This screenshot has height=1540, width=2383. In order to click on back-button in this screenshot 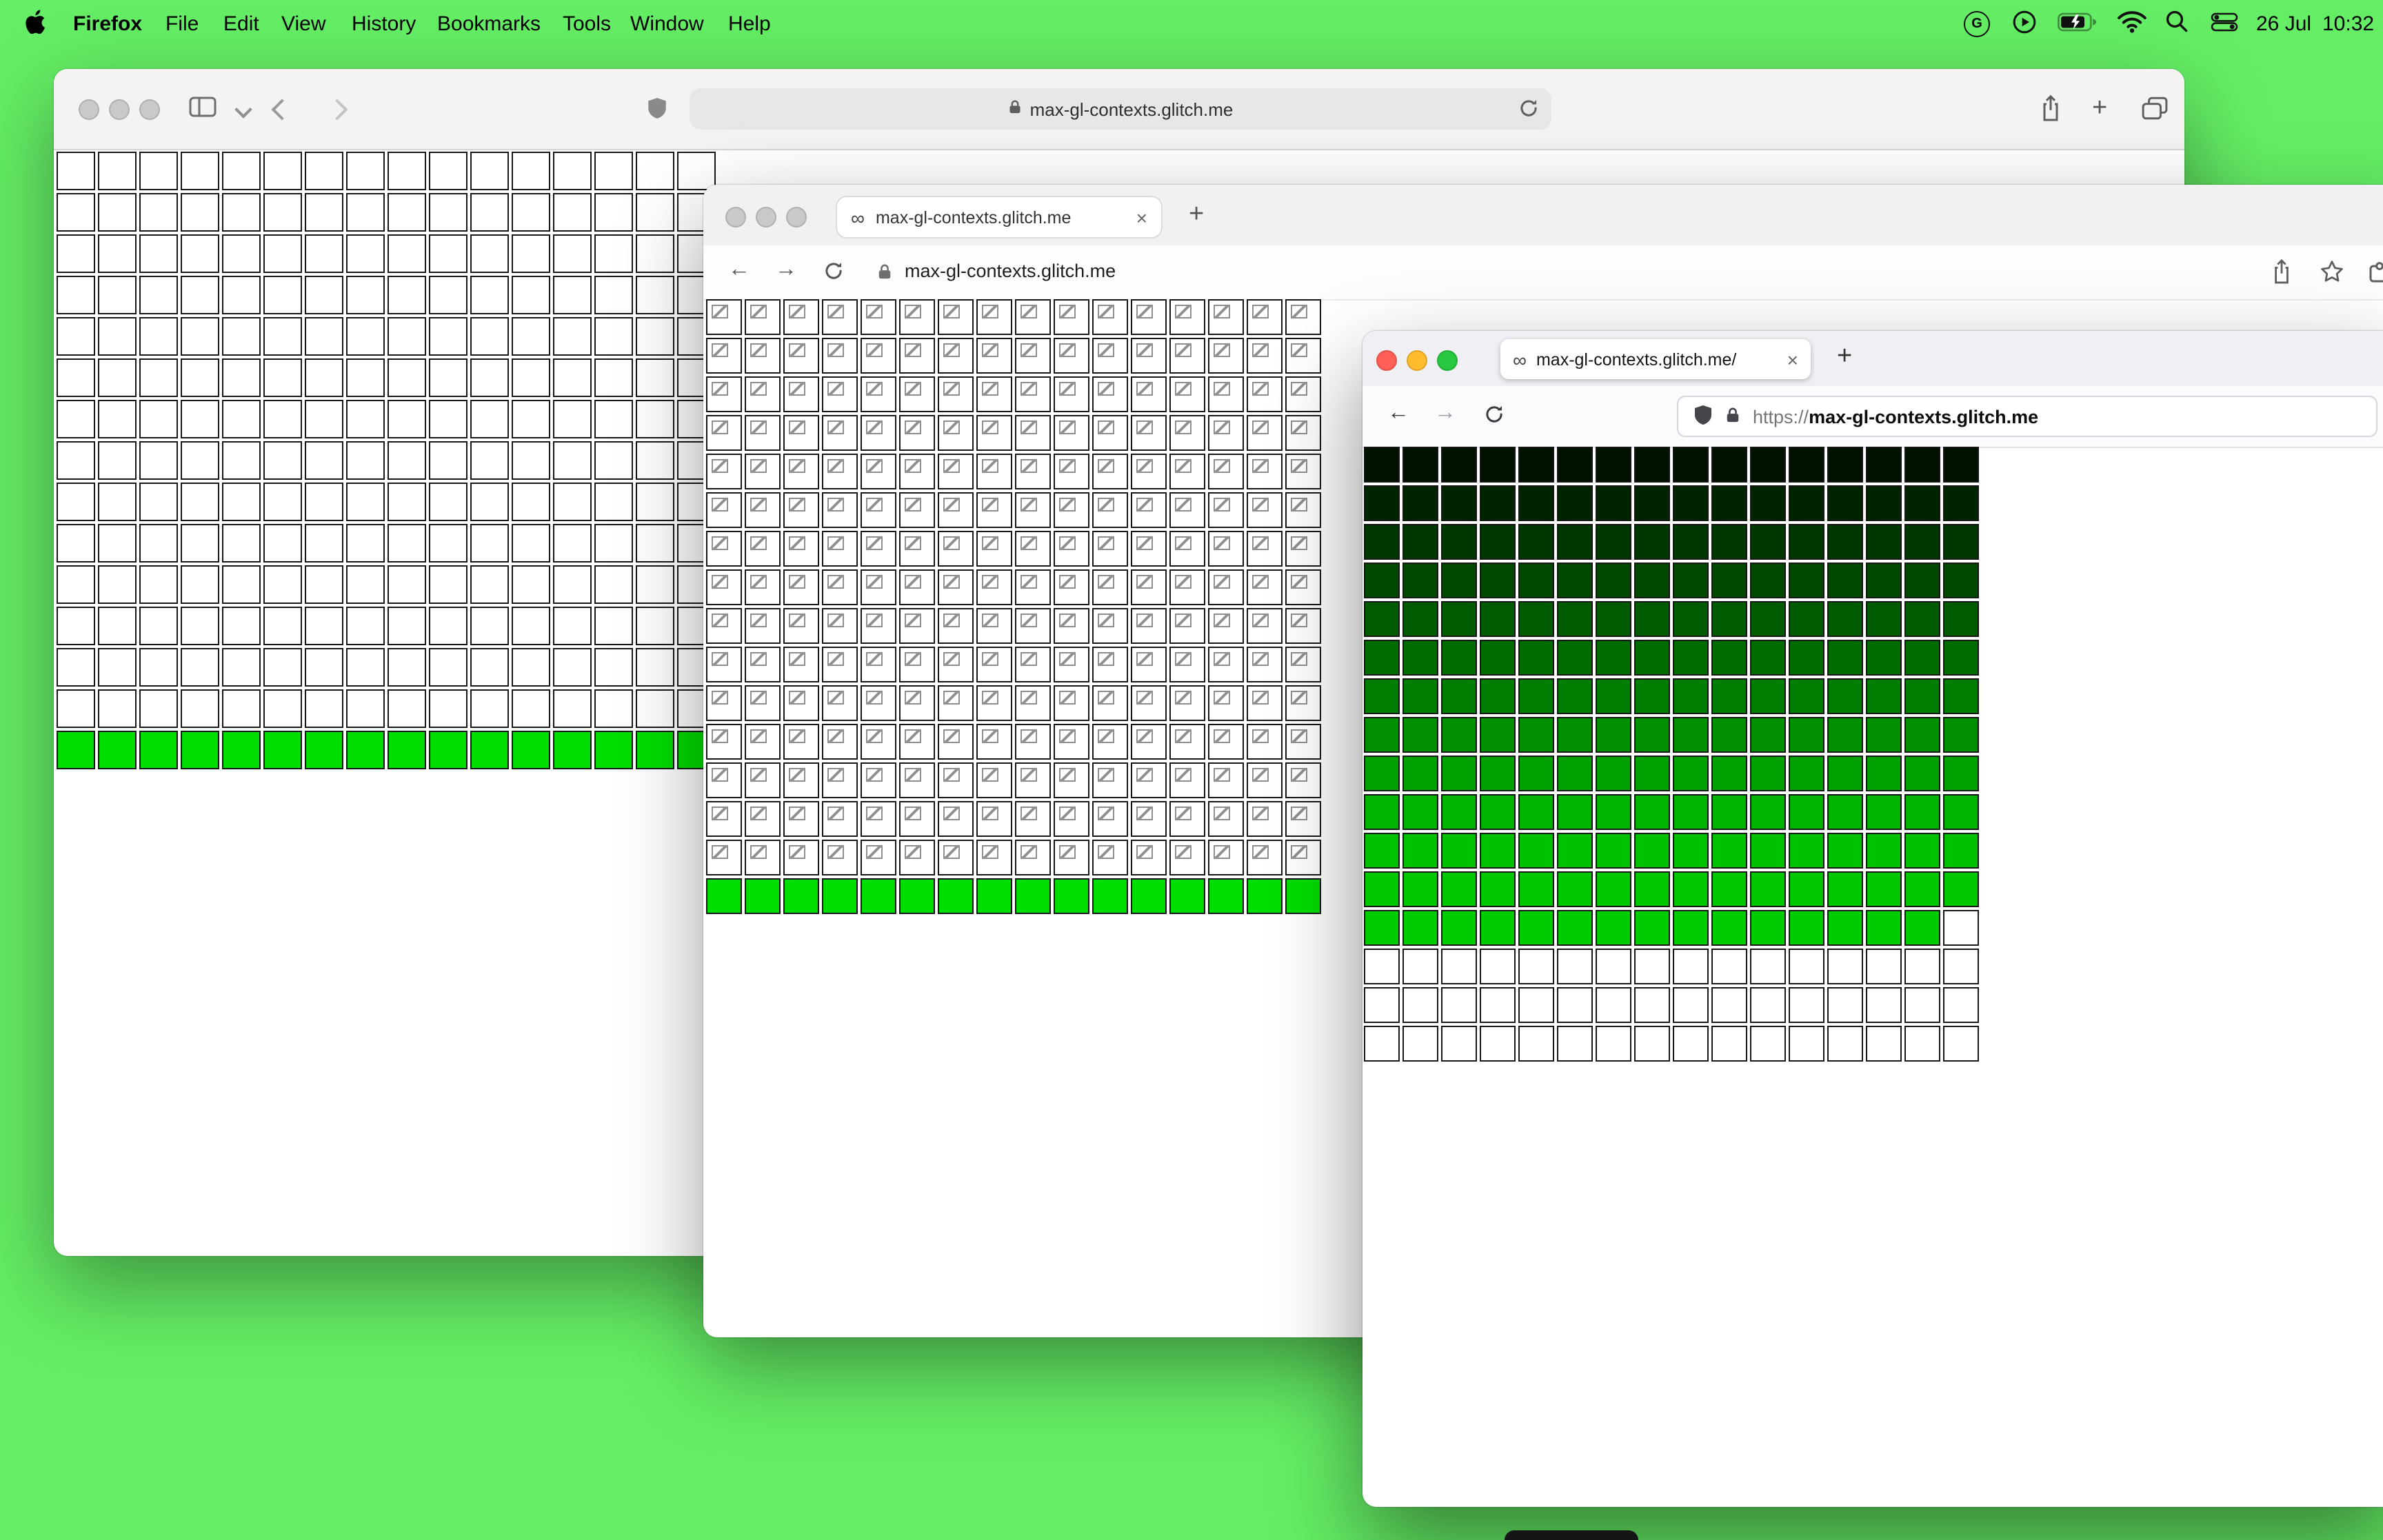, I will do `click(282, 110)`.